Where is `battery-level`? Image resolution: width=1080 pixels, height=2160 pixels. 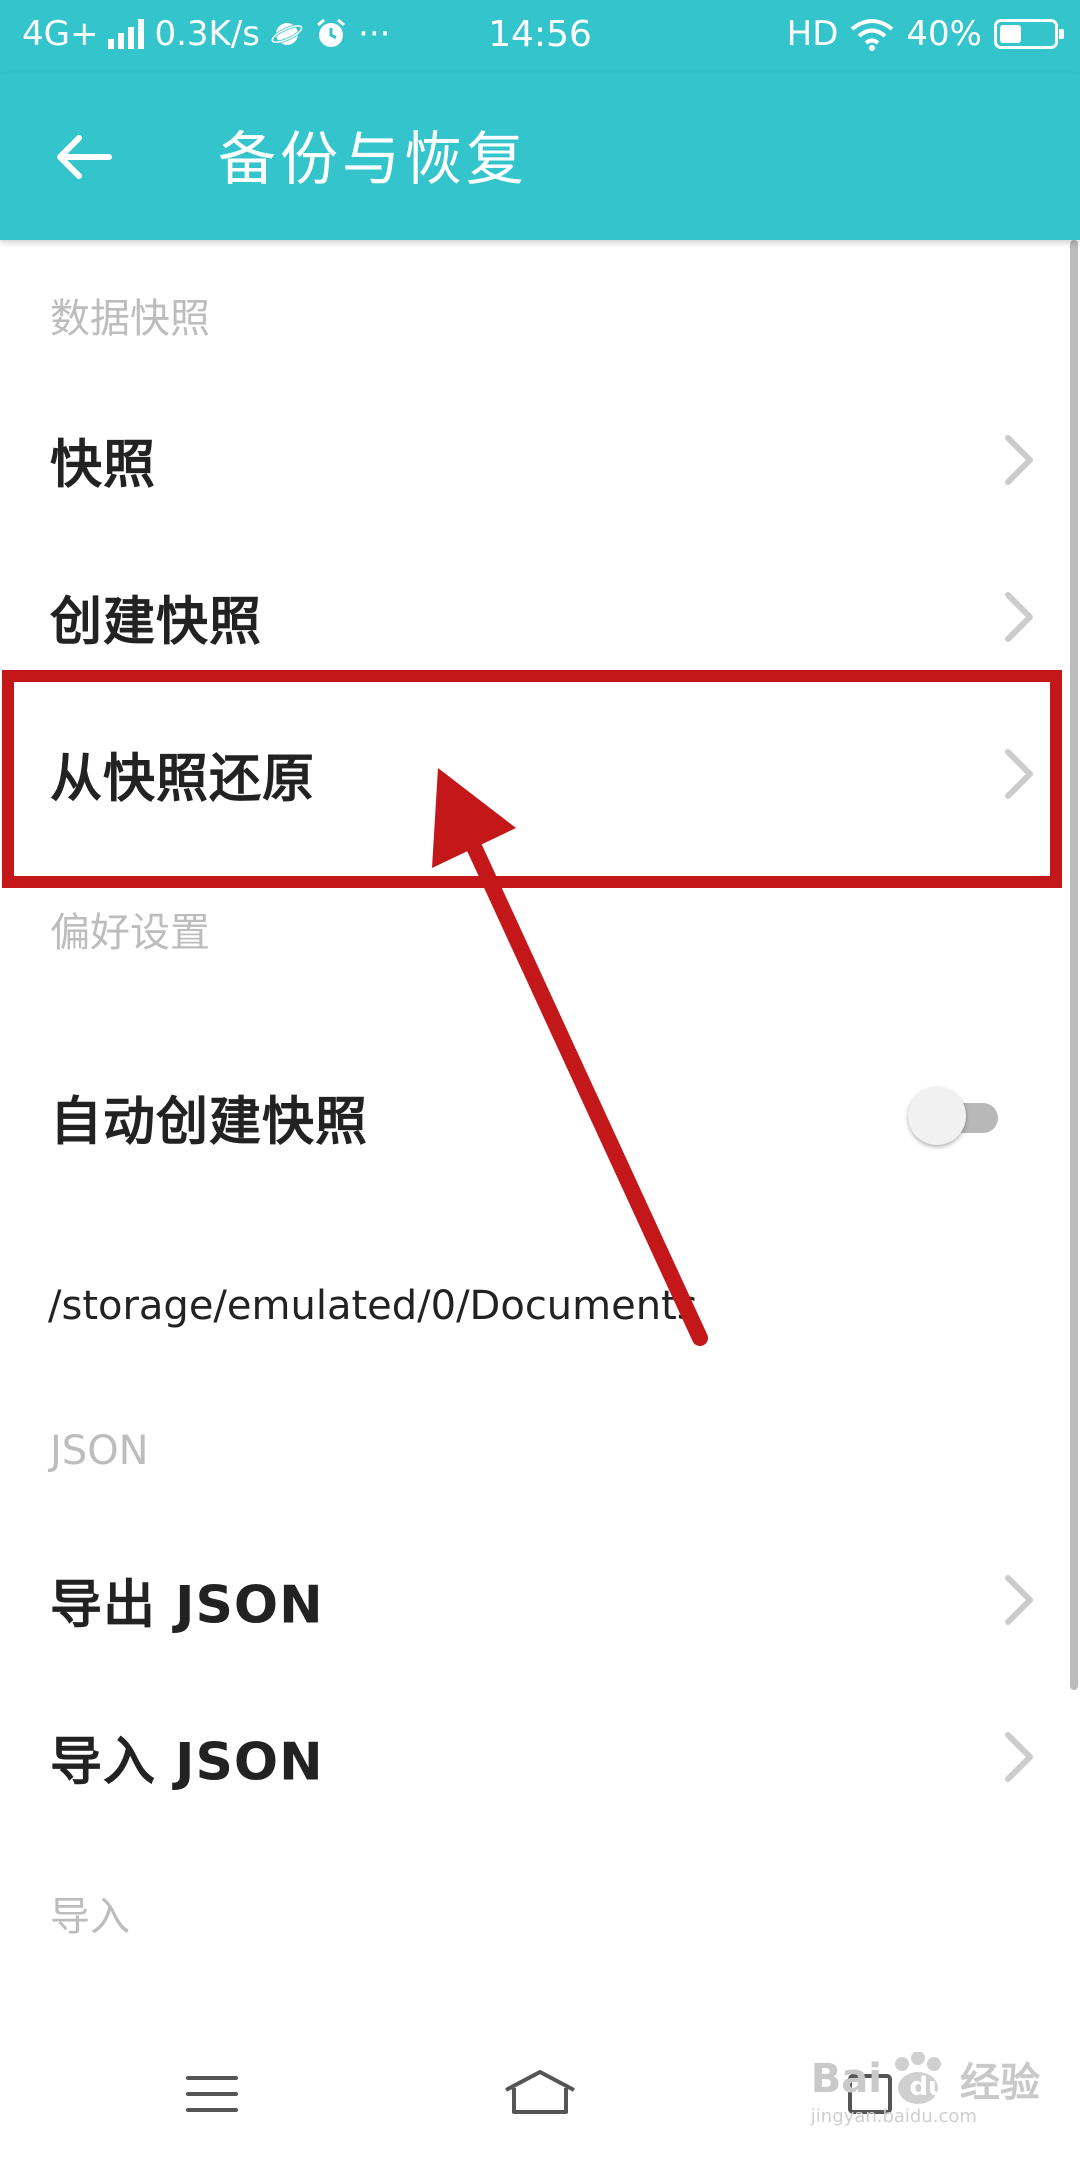
battery-level is located at coordinates (1010, 34).